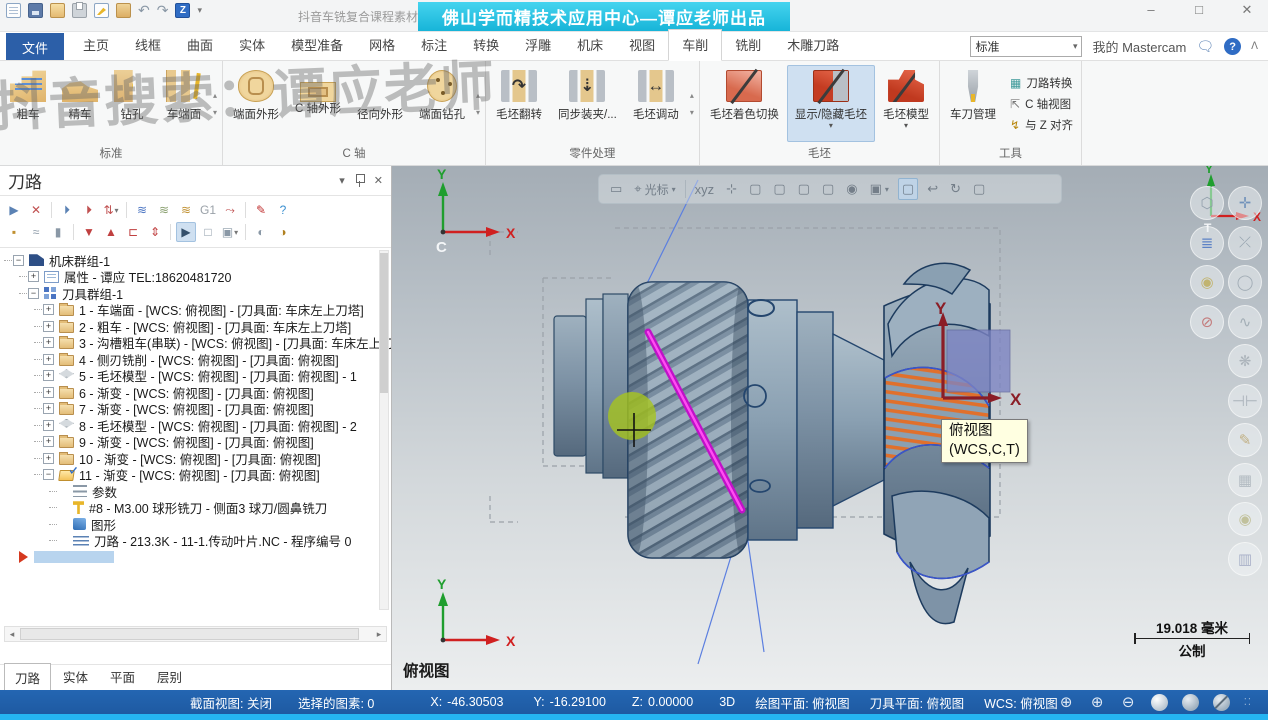 The height and width of the screenshot is (720, 1268). Describe the element at coordinates (731, 189) in the screenshot. I see `fast-point-icon: ⊹` at that location.